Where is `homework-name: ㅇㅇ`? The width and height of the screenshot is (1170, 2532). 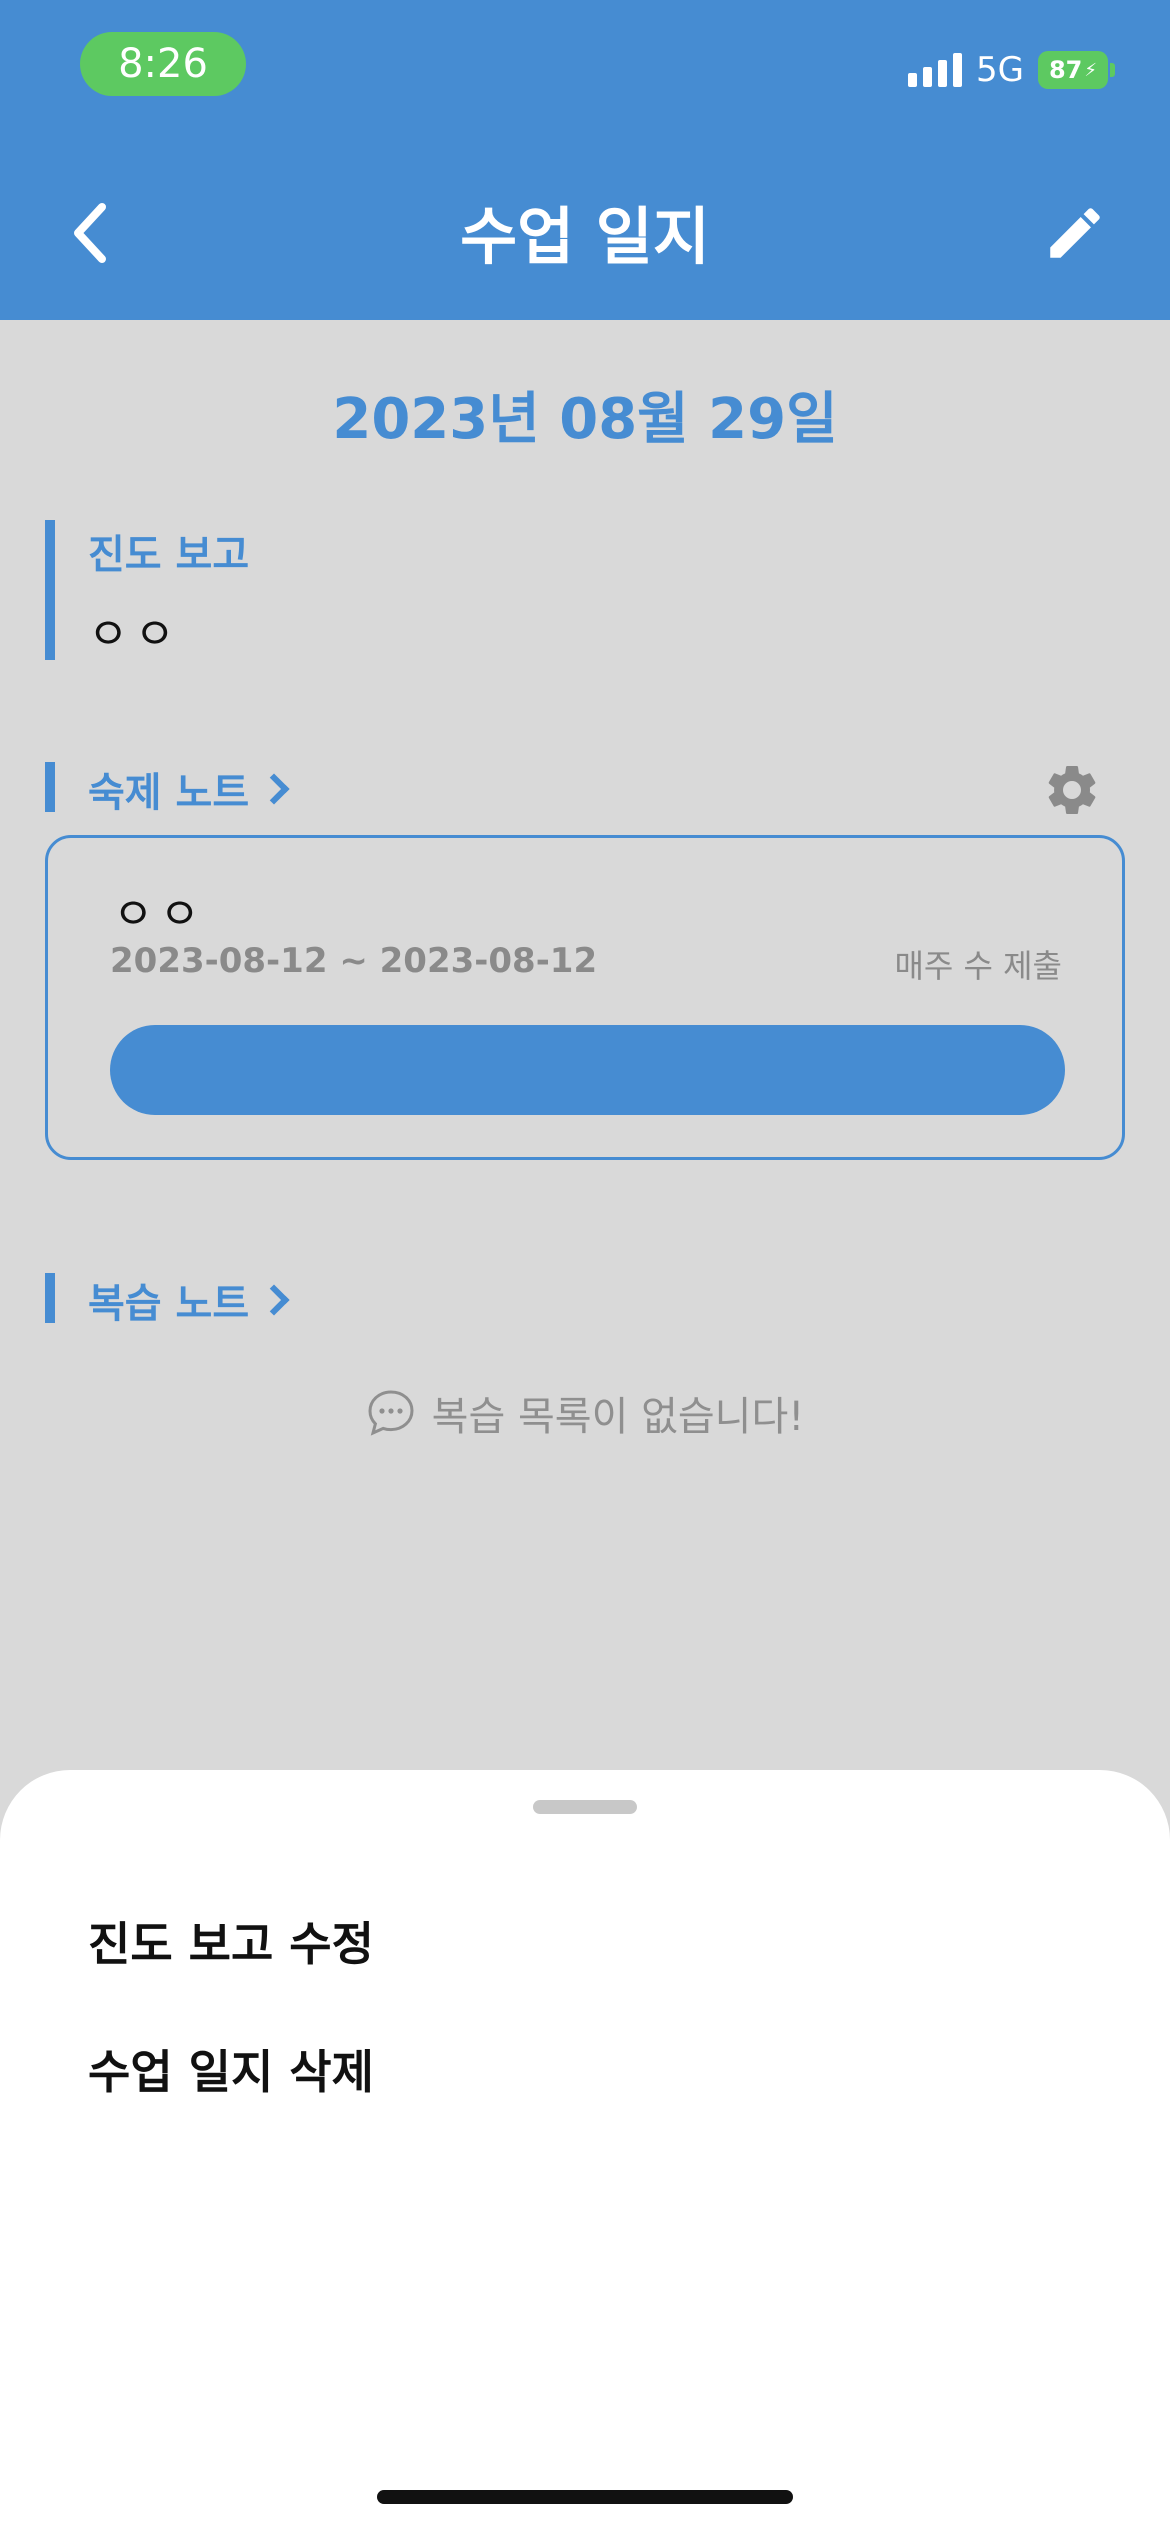
homework-name: ㅇㅇ is located at coordinates (159, 914).